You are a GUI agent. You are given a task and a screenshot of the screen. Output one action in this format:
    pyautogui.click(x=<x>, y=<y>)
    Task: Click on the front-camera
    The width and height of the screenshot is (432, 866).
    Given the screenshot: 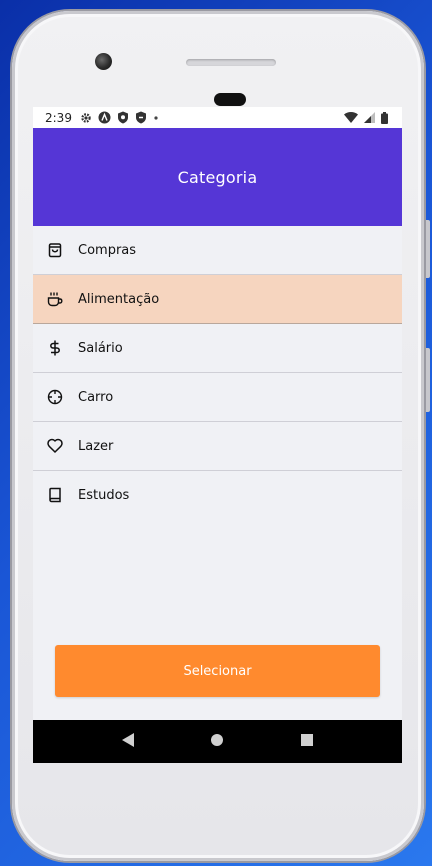 What is the action you would take?
    pyautogui.click(x=103, y=61)
    